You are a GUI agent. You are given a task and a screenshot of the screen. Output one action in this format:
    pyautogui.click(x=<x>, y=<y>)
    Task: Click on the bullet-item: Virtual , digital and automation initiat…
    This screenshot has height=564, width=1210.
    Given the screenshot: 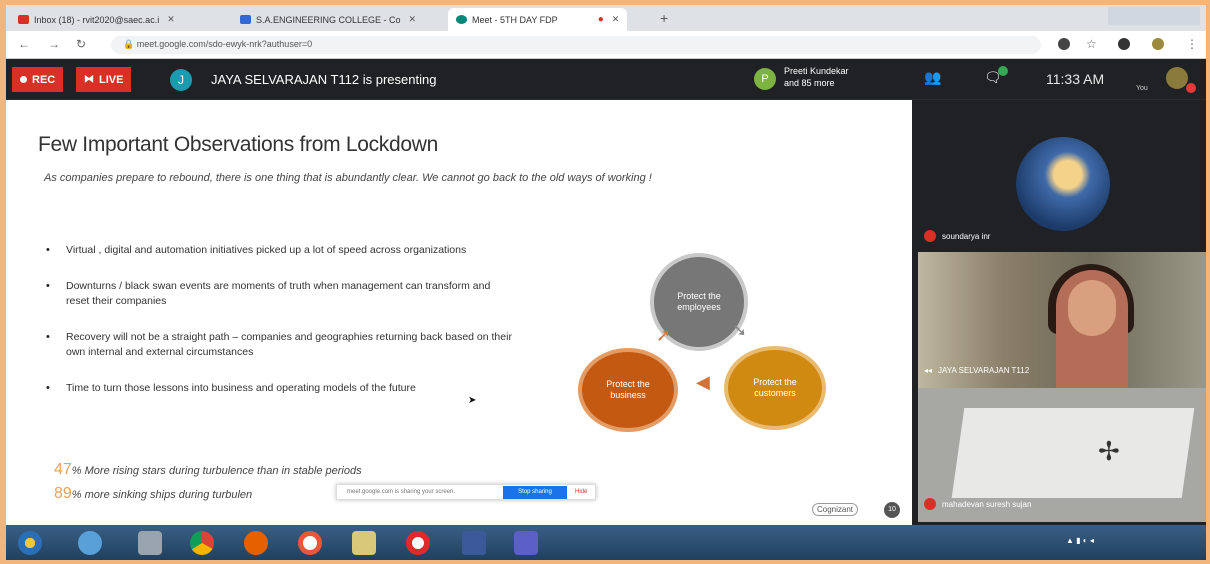 What is the action you would take?
    pyautogui.click(x=279, y=250)
    